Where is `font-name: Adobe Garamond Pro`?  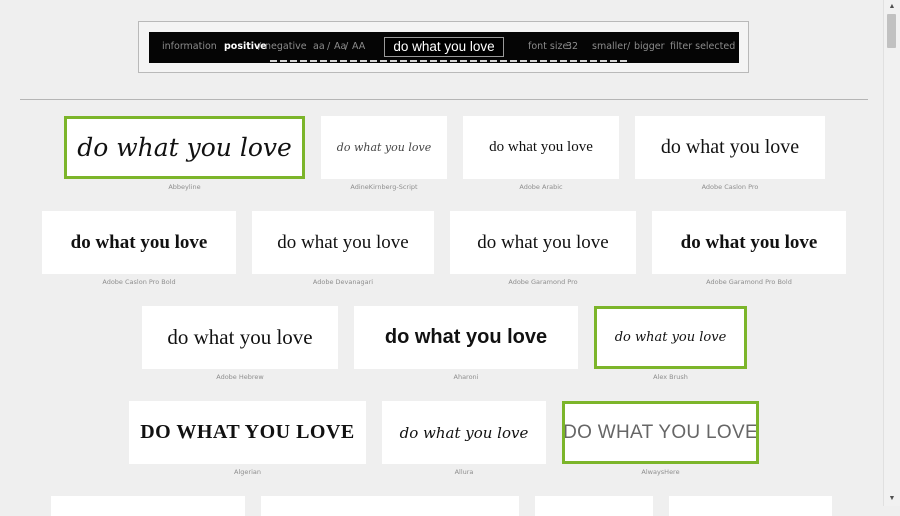
font-name: Adobe Garamond Pro is located at coordinates (543, 282).